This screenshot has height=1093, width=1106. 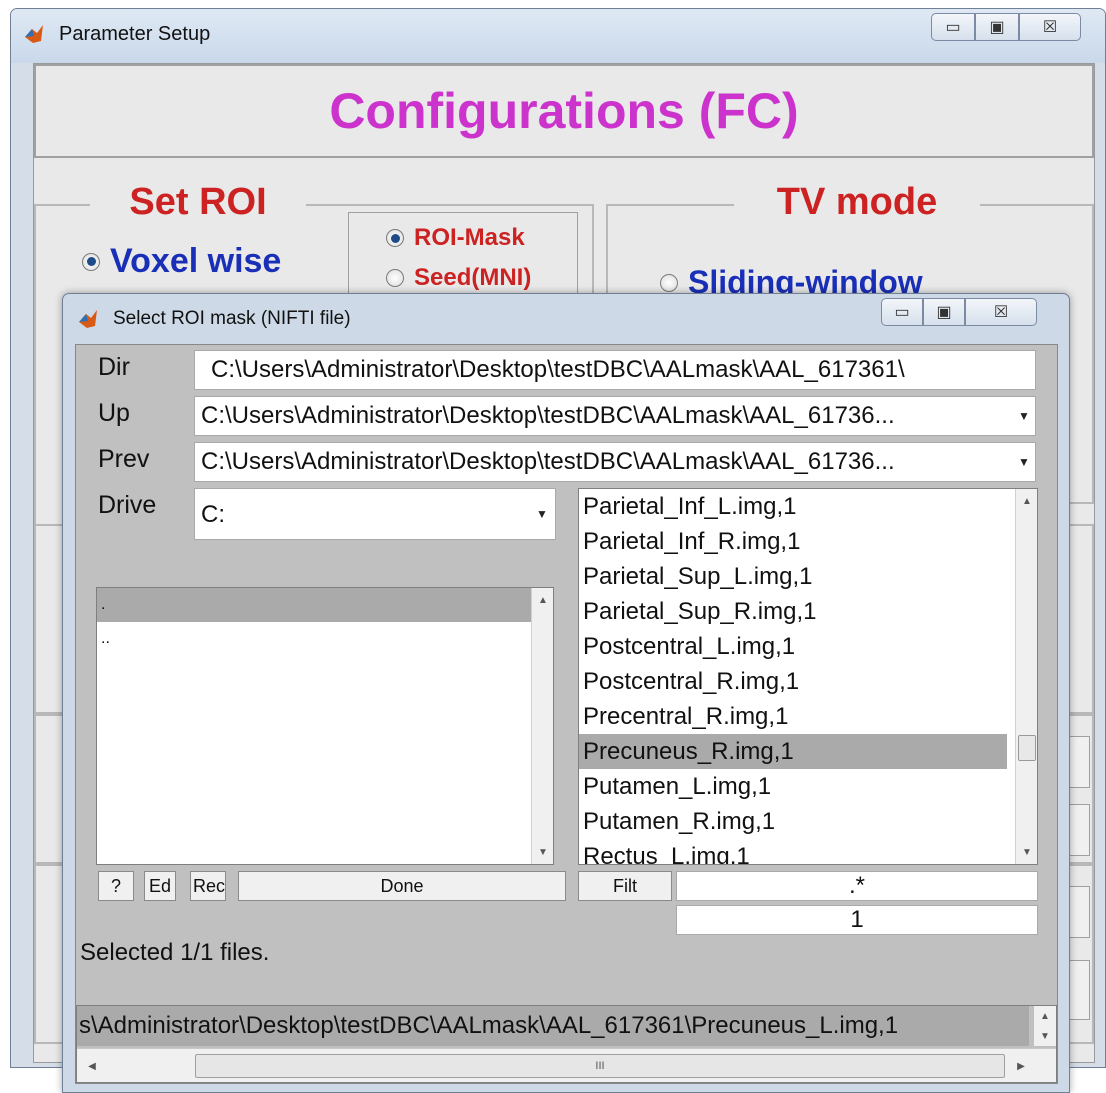 What do you see at coordinates (793, 716) in the screenshot?
I see `file-item: Precentral_R.img,1` at bounding box center [793, 716].